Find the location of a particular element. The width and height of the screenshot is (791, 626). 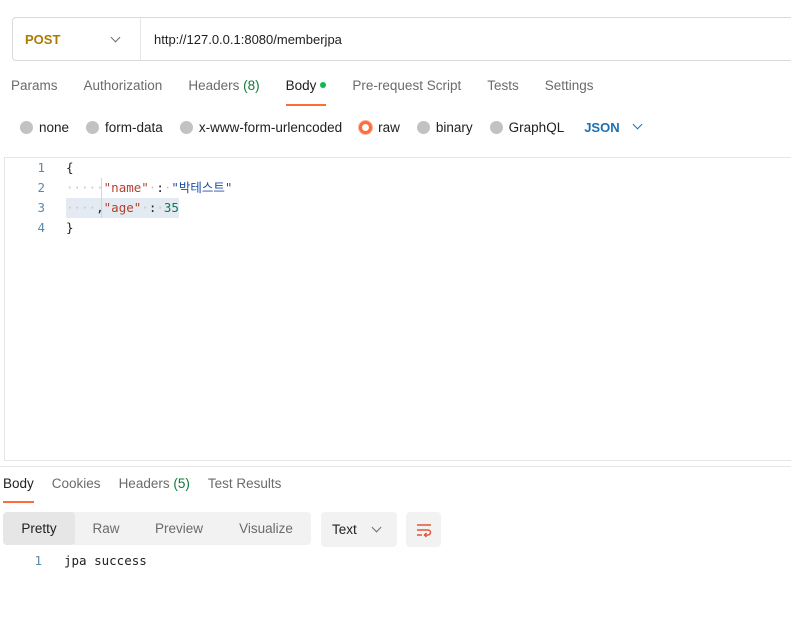

tab-label: Params is located at coordinates (34, 85).